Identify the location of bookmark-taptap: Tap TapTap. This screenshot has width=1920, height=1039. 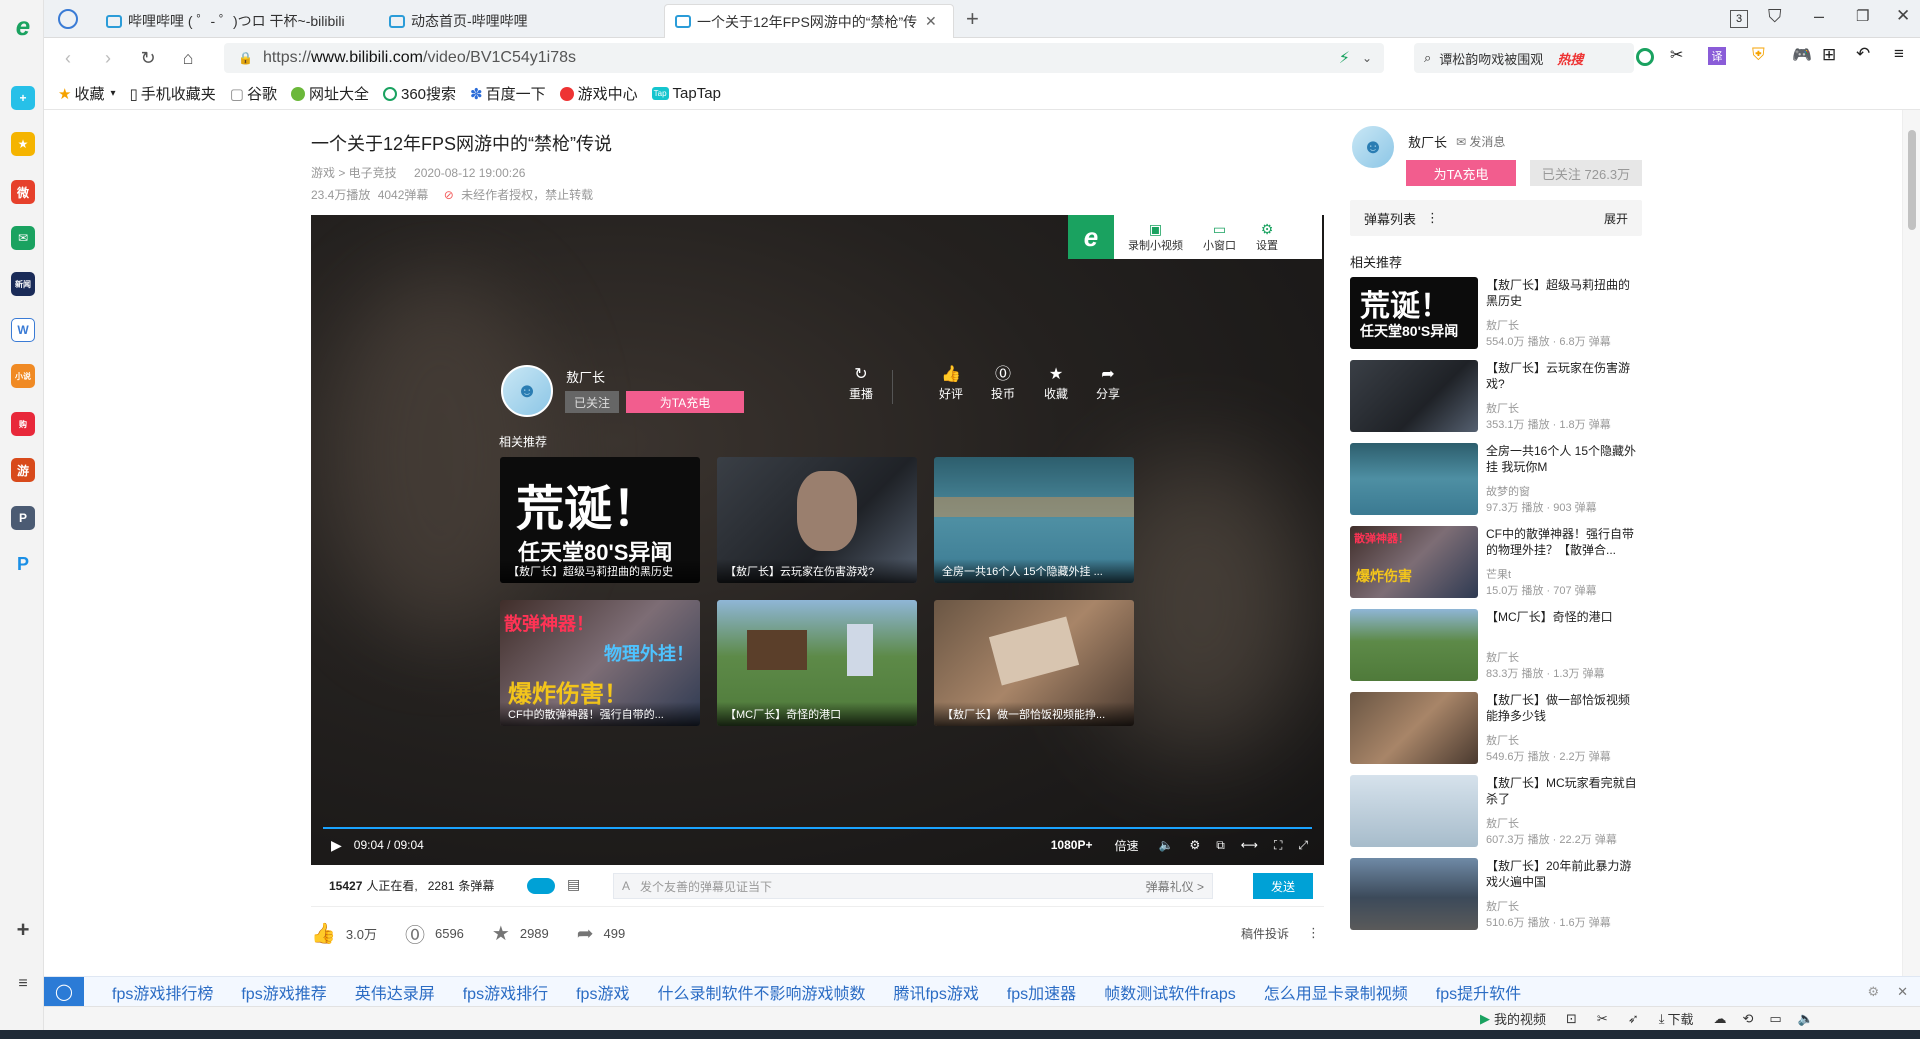
(686, 93).